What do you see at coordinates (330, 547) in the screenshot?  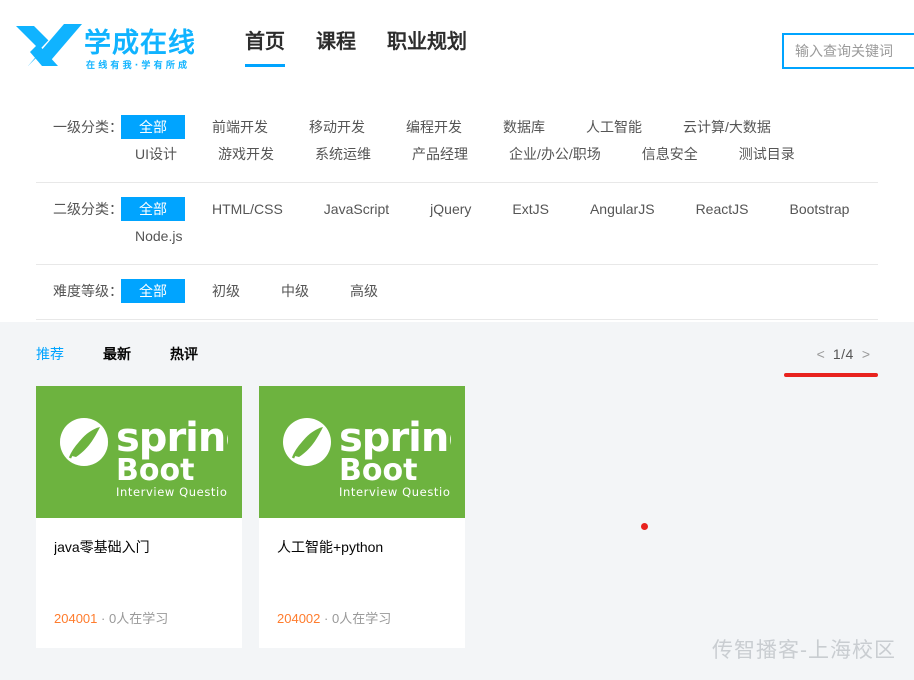 I see `course-title: 人工智能+python` at bounding box center [330, 547].